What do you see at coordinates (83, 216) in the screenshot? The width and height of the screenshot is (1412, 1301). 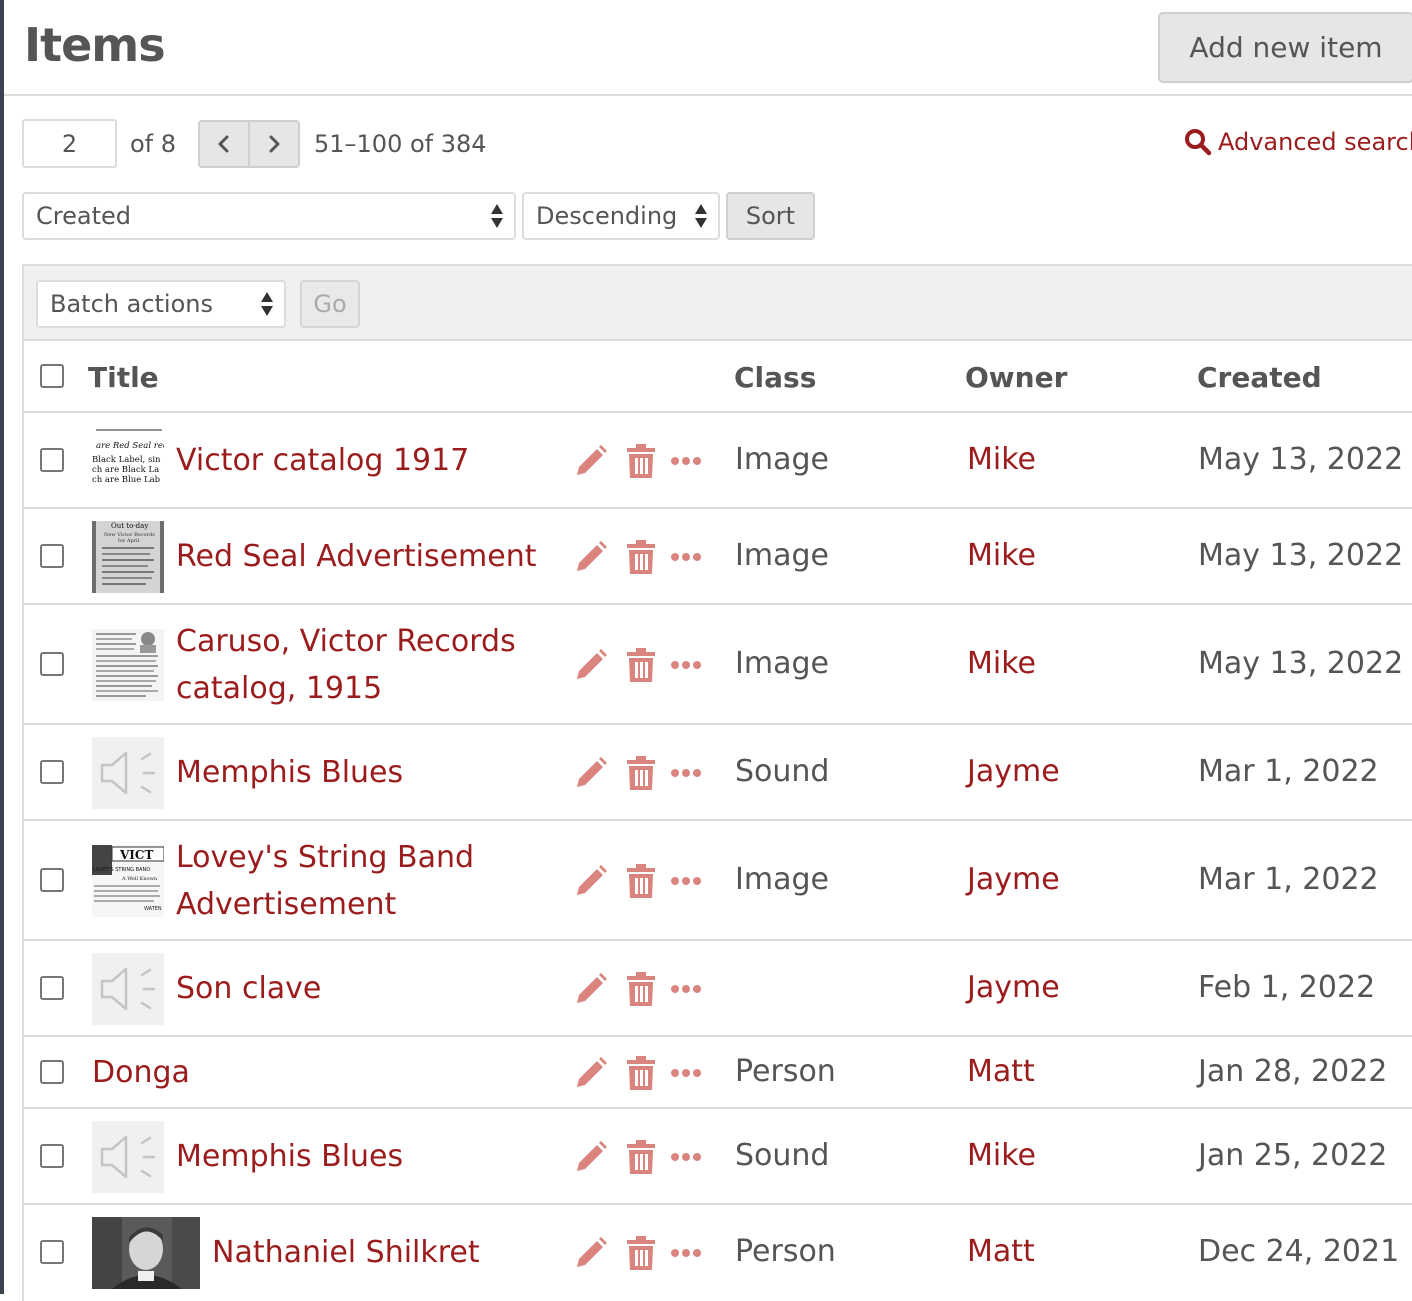 I see `sort-by-value: Created` at bounding box center [83, 216].